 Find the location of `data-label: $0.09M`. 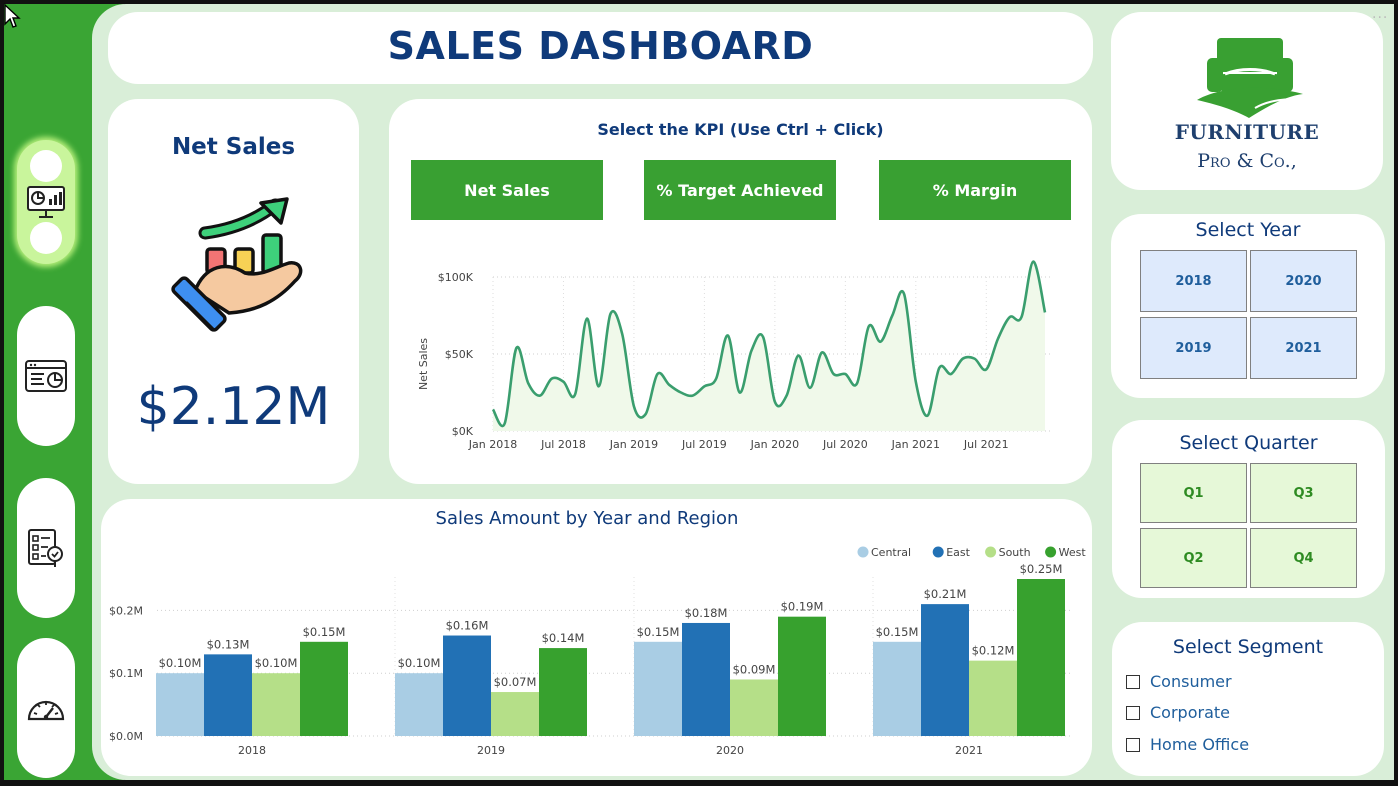

data-label: $0.09M is located at coordinates (754, 669).